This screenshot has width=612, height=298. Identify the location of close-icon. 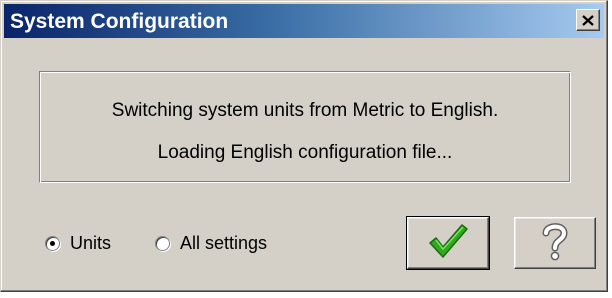
(588, 20).